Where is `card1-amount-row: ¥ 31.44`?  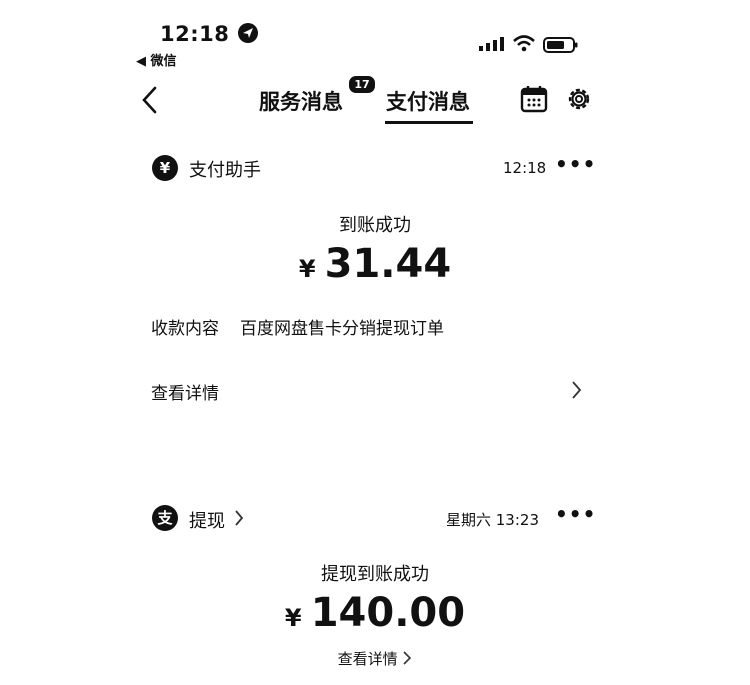 card1-amount-row: ¥ 31.44 is located at coordinates (375, 264).